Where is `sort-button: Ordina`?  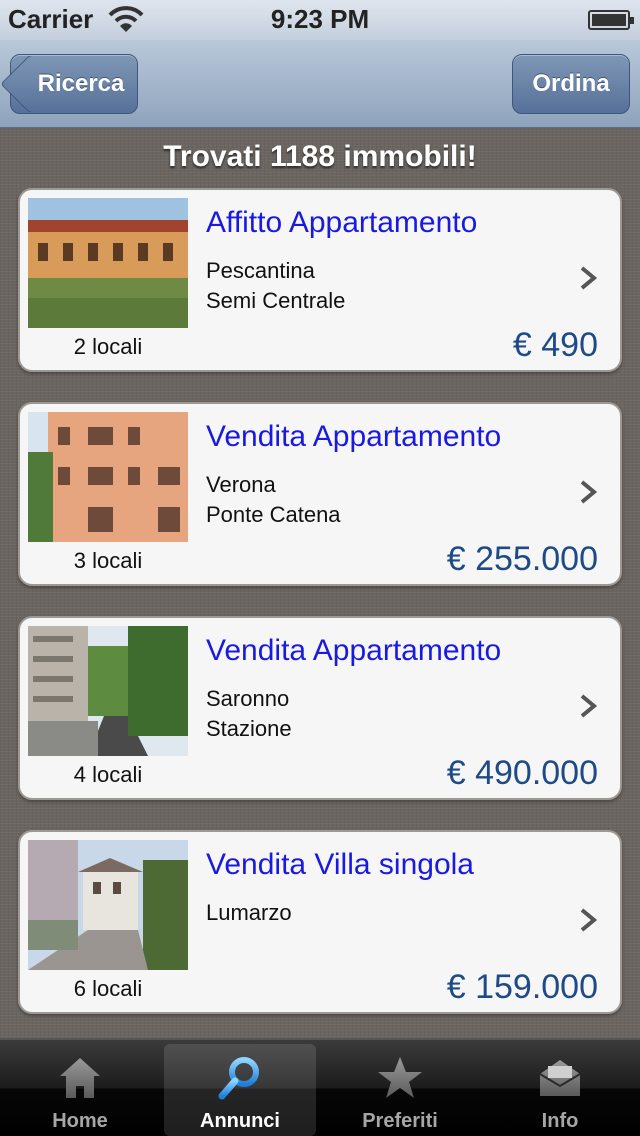
sort-button: Ordina is located at coordinates (571, 84).